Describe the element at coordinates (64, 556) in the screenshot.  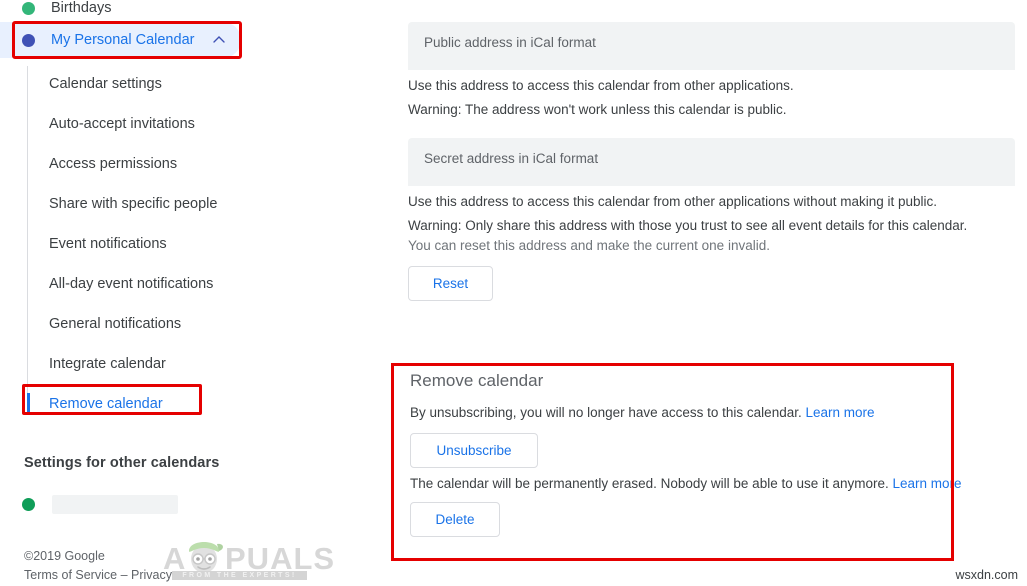
I see `copyright-label: ©2019 Google` at that location.